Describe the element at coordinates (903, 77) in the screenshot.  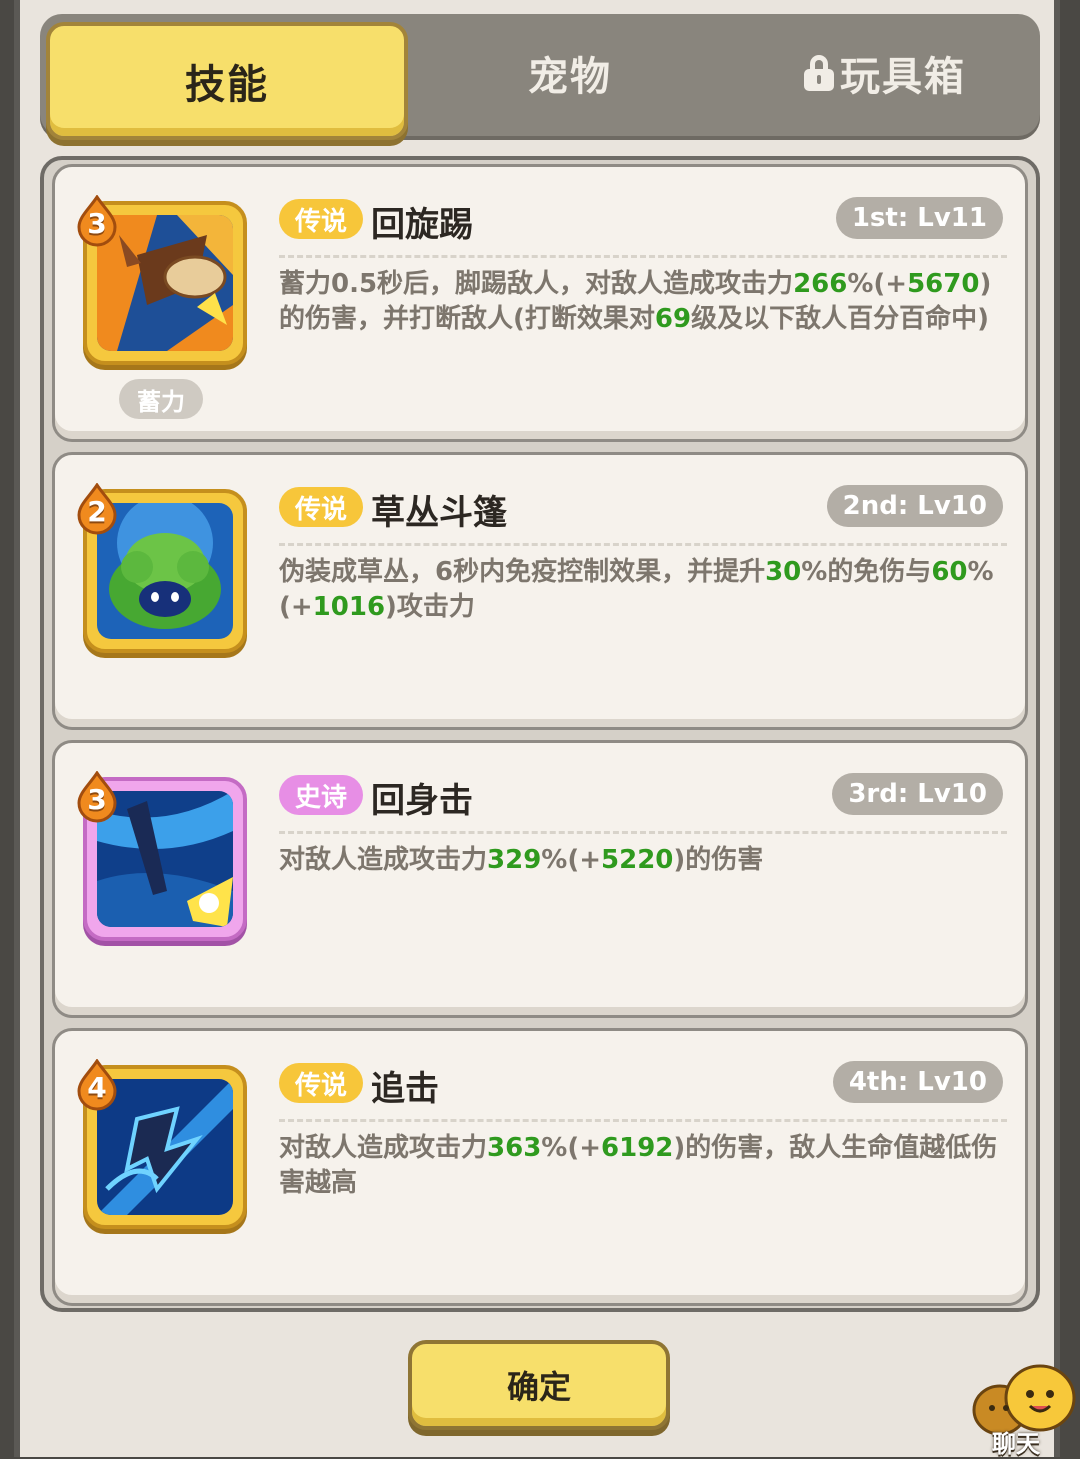
I see `tab-toybox-label: 玩具箱` at that location.